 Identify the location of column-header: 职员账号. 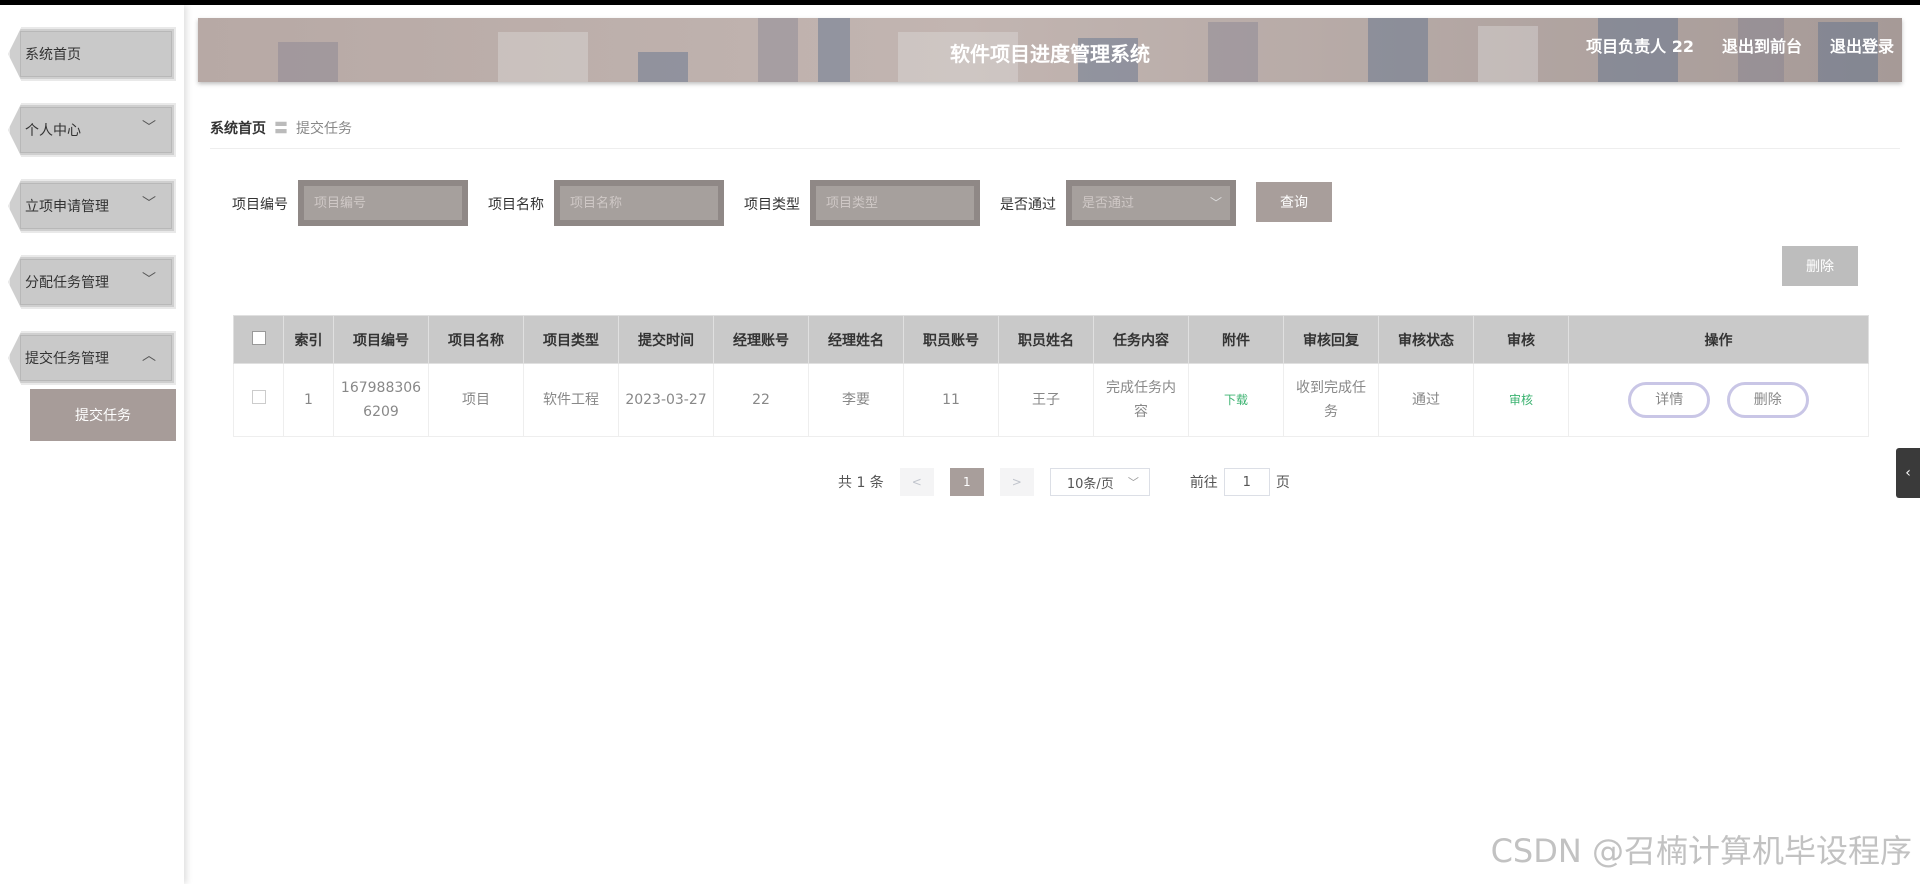
(951, 339).